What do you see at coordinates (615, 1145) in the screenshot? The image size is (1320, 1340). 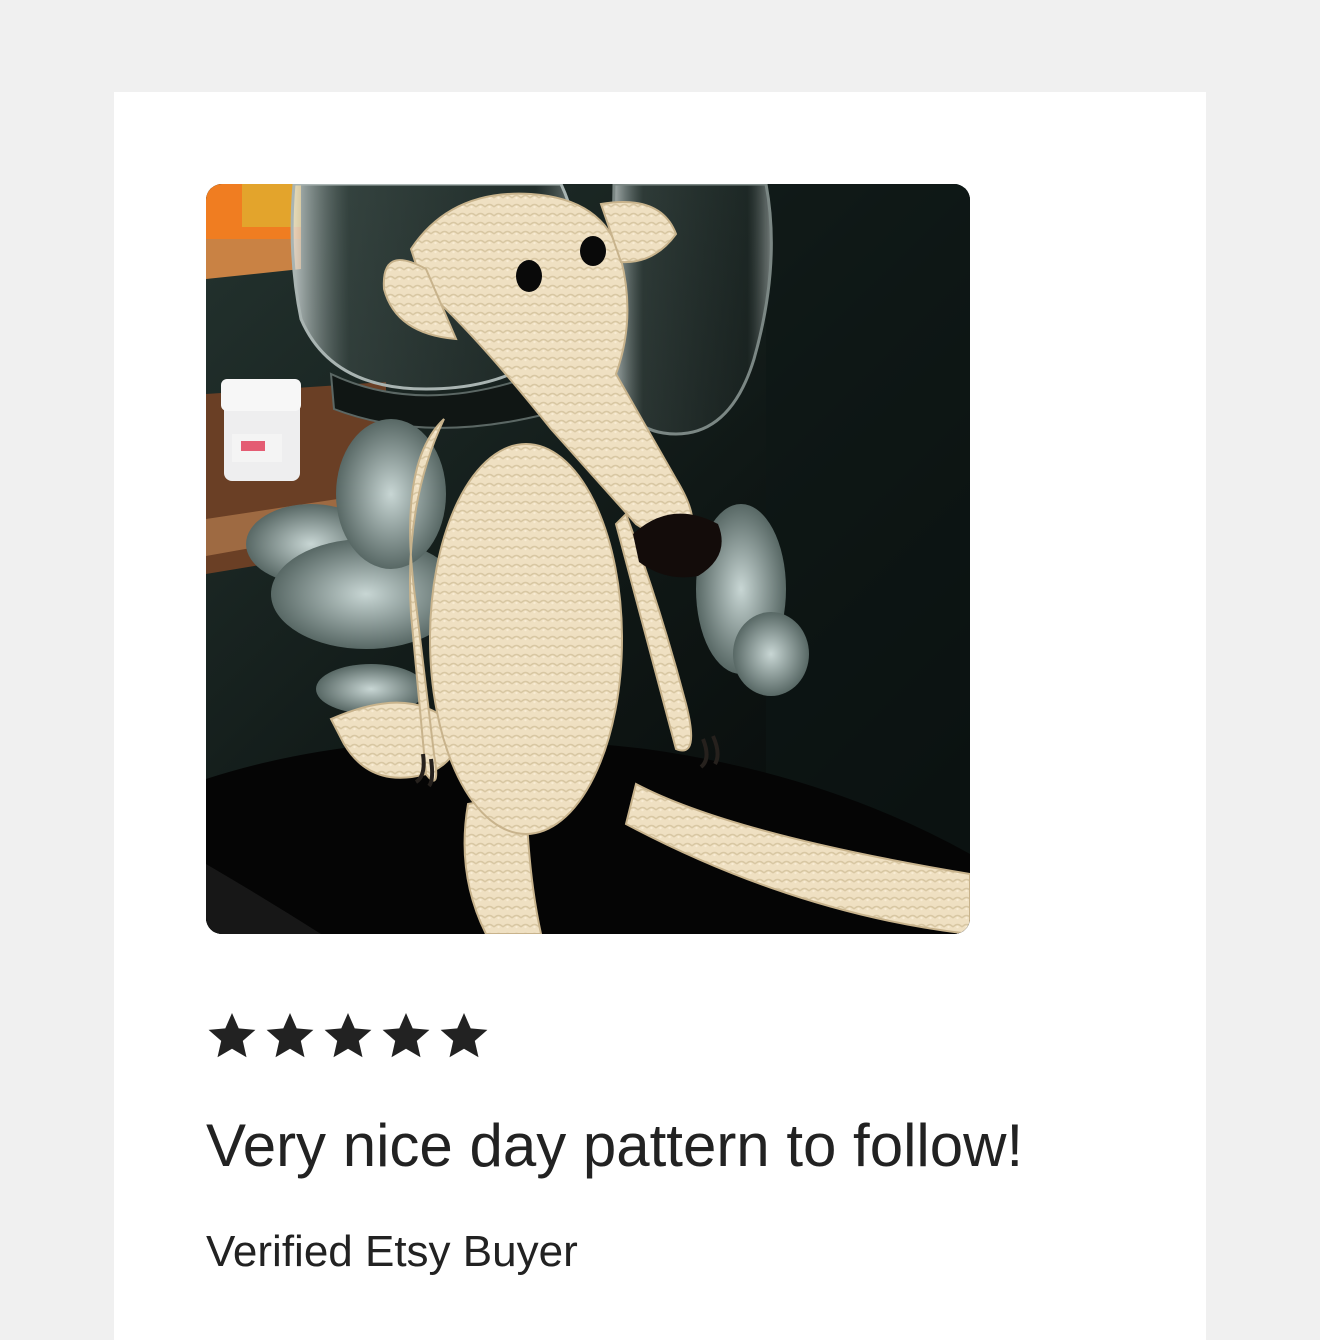 I see `review-title: Very nice day pattern to follow!` at bounding box center [615, 1145].